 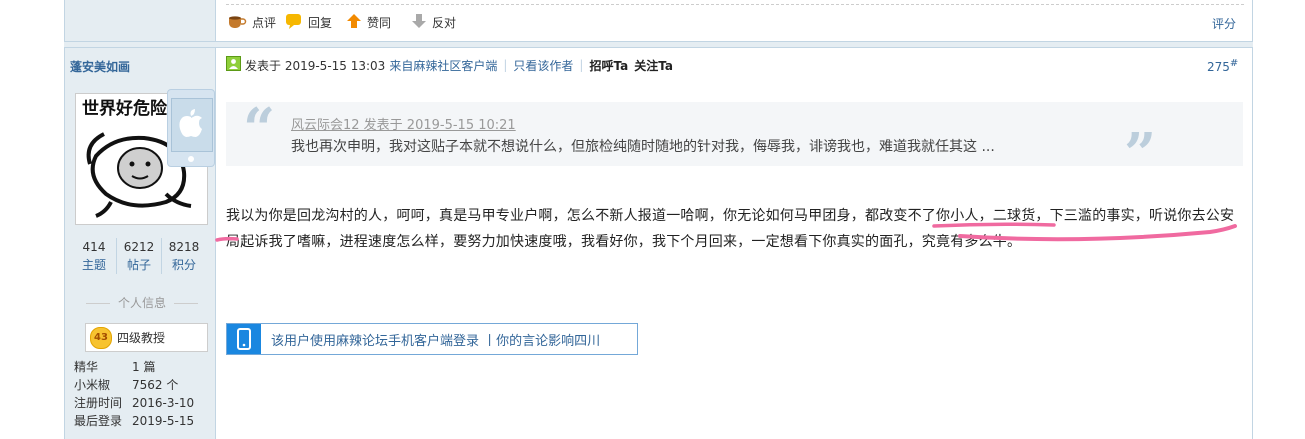 I want to click on arrow-up-icon, so click(x=354, y=22).